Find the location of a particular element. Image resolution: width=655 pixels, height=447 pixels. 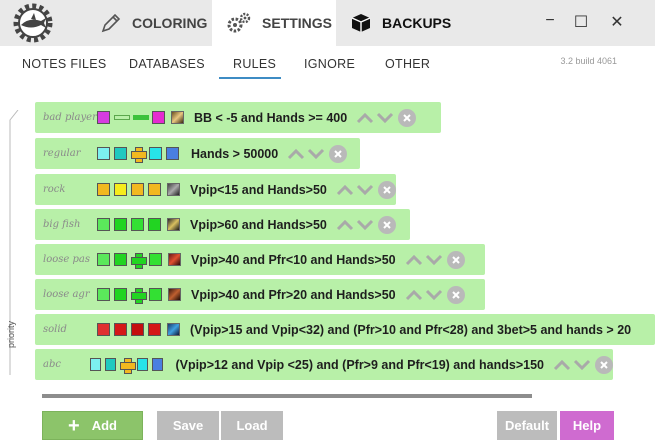

maximize-button: ☐ is located at coordinates (581, 22).